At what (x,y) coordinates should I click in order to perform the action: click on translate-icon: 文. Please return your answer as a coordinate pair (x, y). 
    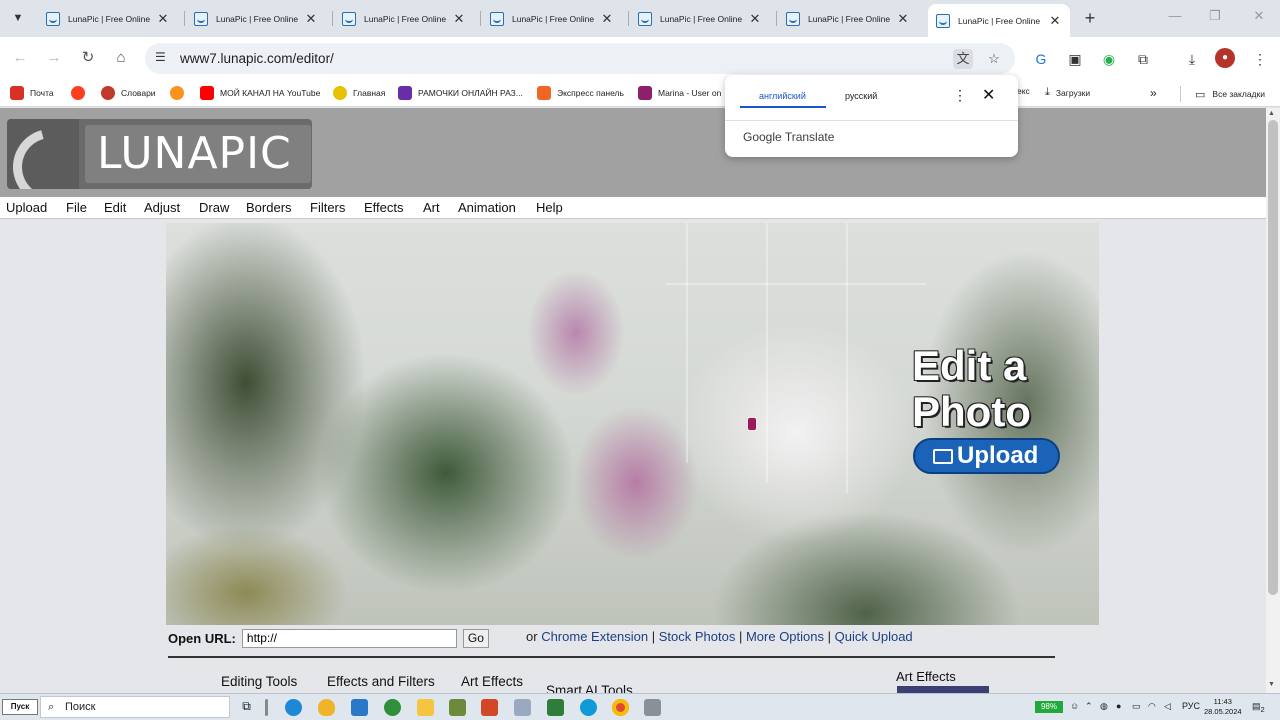
    Looking at the image, I should click on (963, 59).